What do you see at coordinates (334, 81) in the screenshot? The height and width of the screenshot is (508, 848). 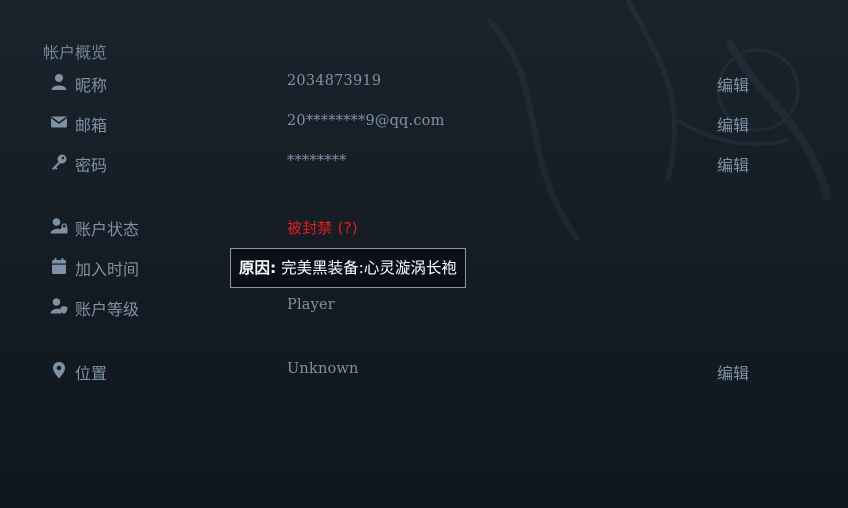 I see `nickname-value: 2034873919` at bounding box center [334, 81].